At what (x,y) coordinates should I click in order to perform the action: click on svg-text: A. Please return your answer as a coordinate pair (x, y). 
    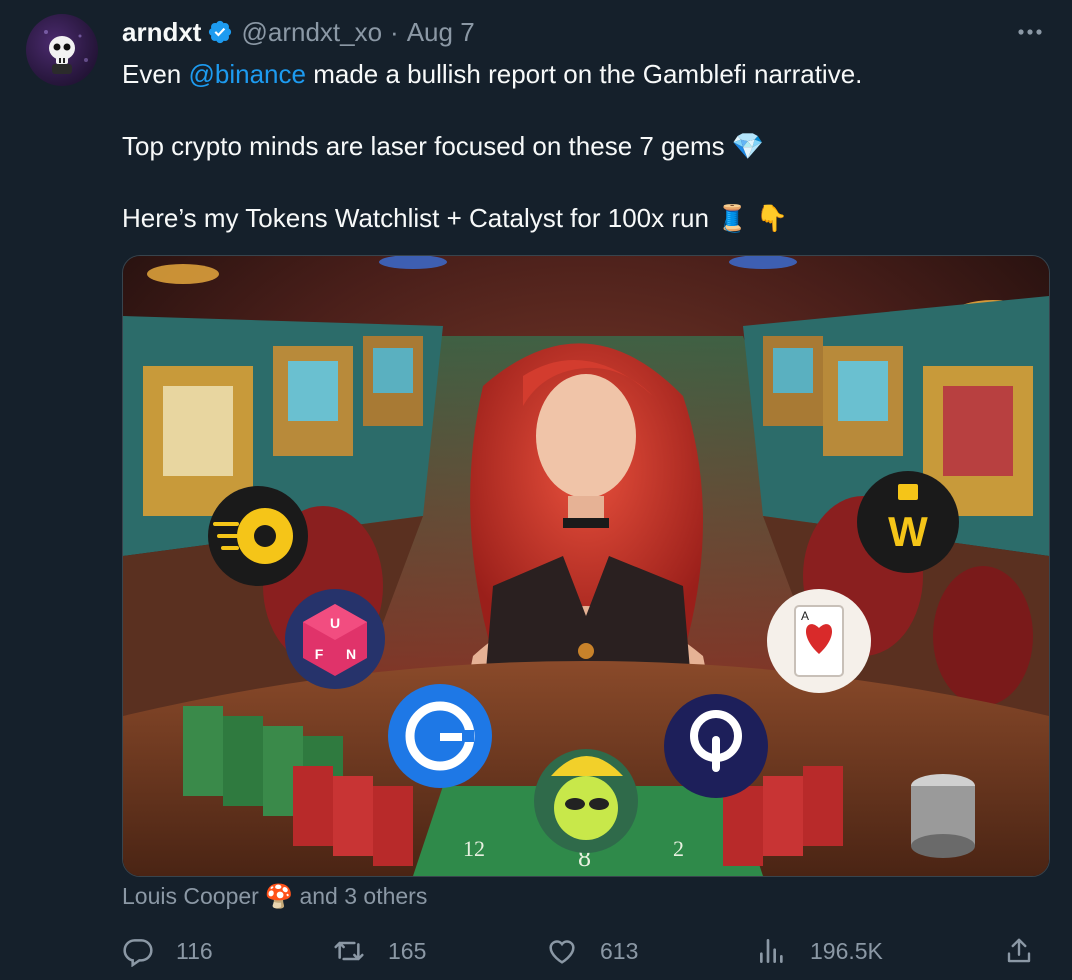
    Looking at the image, I should click on (805, 616).